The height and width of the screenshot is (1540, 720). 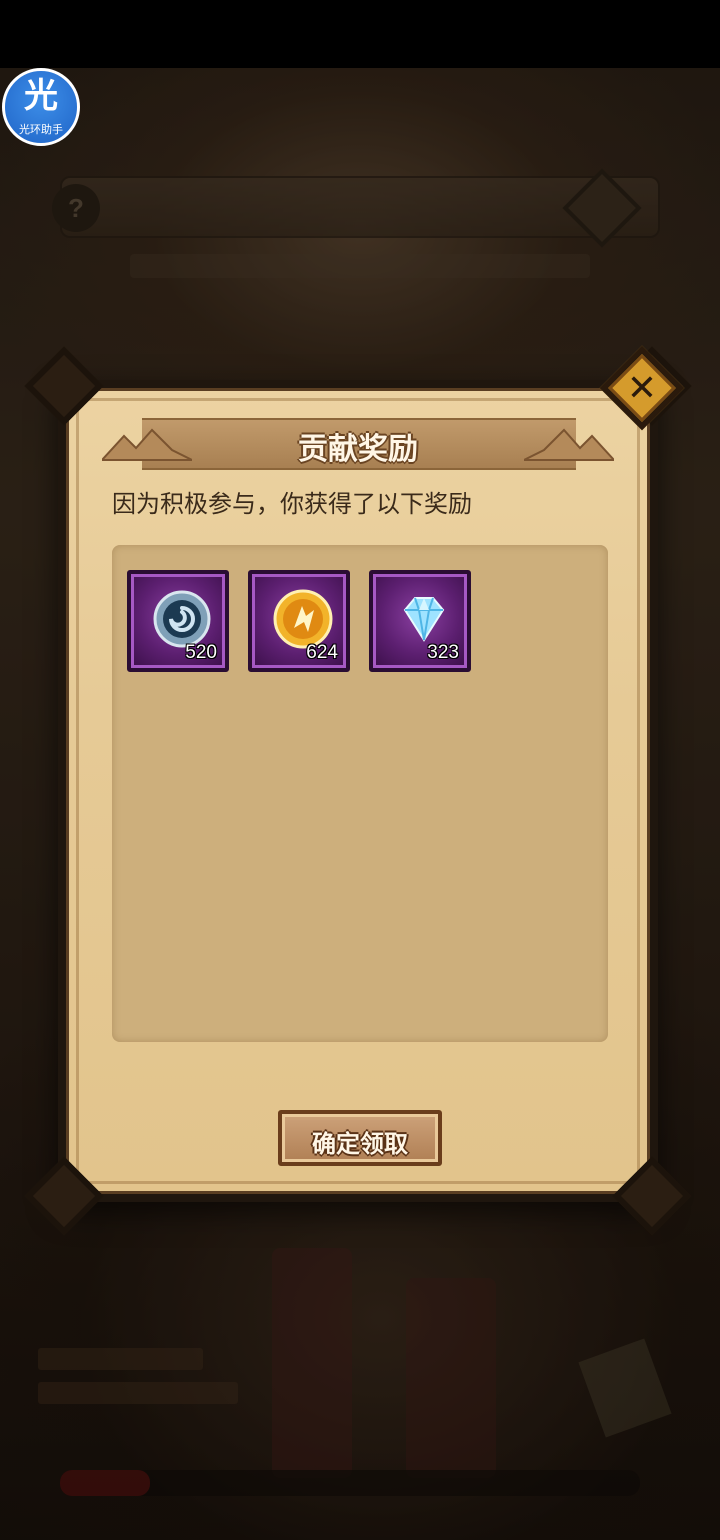 I want to click on golden-emblem-icon, so click(x=303, y=619).